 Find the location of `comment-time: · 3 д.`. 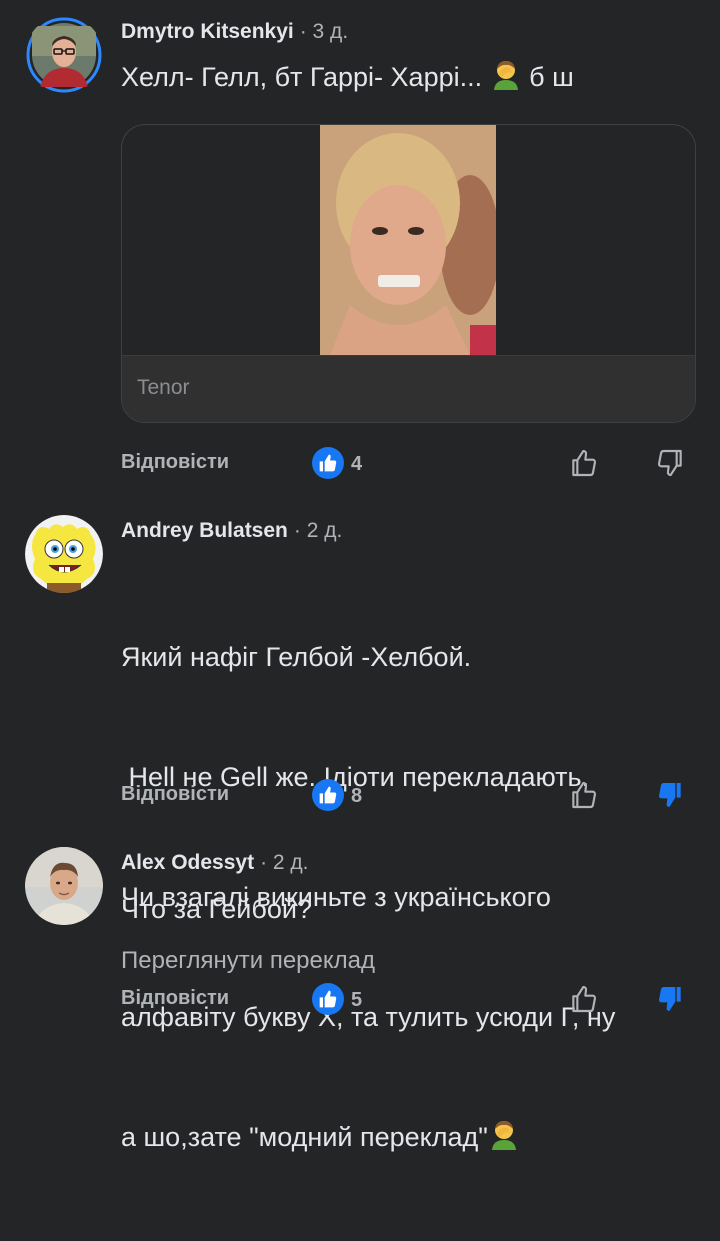

comment-time: · 3 д. is located at coordinates (324, 31).